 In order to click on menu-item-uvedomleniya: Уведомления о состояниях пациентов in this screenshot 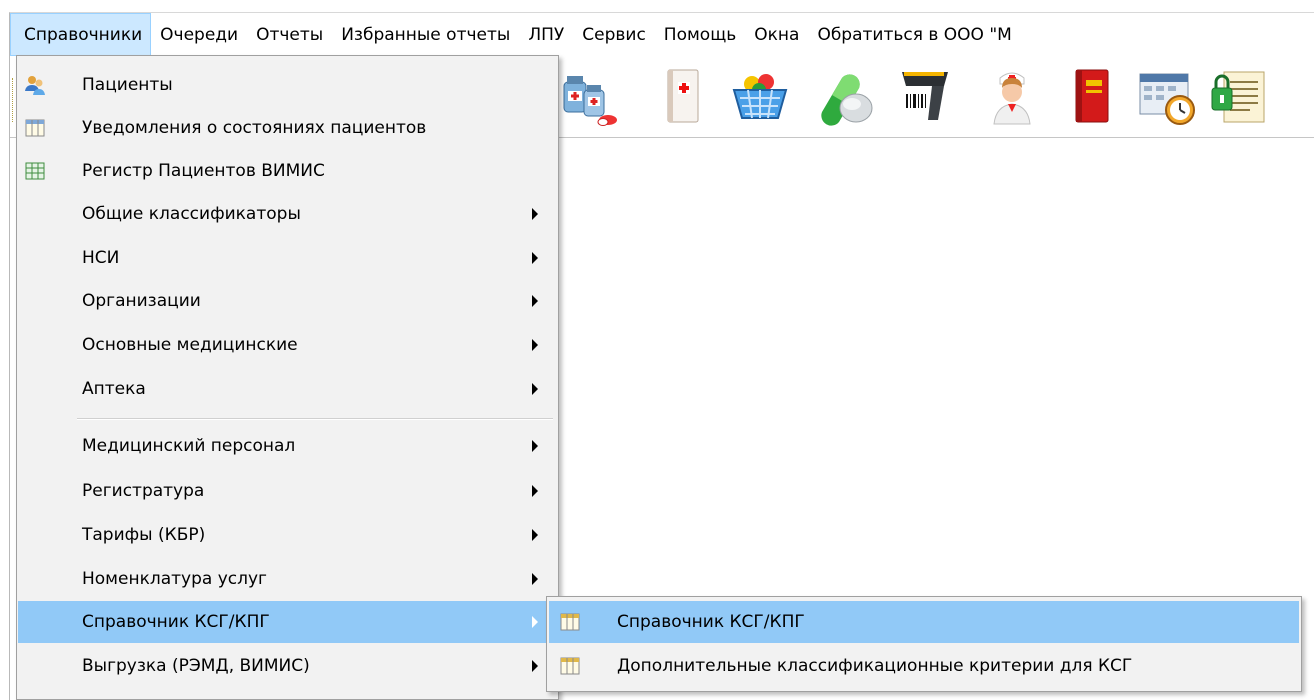, I will do `click(287, 128)`.